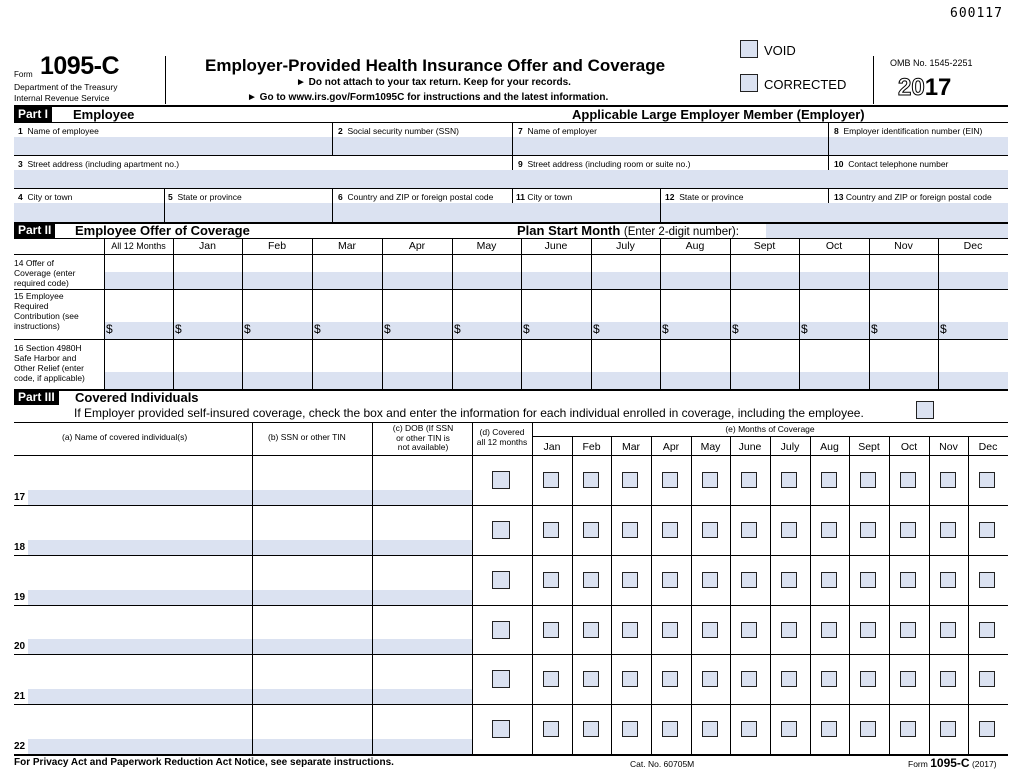 The image size is (1019, 774). What do you see at coordinates (670, 179) in the screenshot?
I see `employer-street-input` at bounding box center [670, 179].